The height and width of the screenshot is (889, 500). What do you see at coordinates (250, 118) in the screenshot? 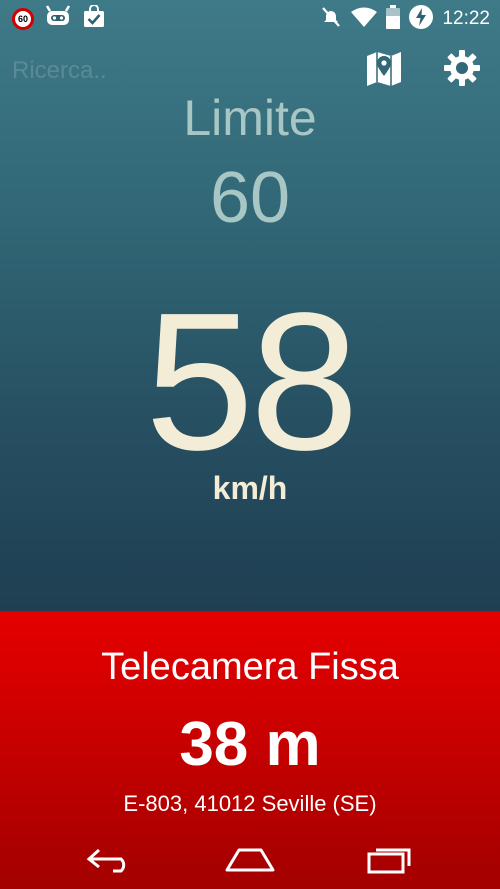
I see `limit-label: Limite` at bounding box center [250, 118].